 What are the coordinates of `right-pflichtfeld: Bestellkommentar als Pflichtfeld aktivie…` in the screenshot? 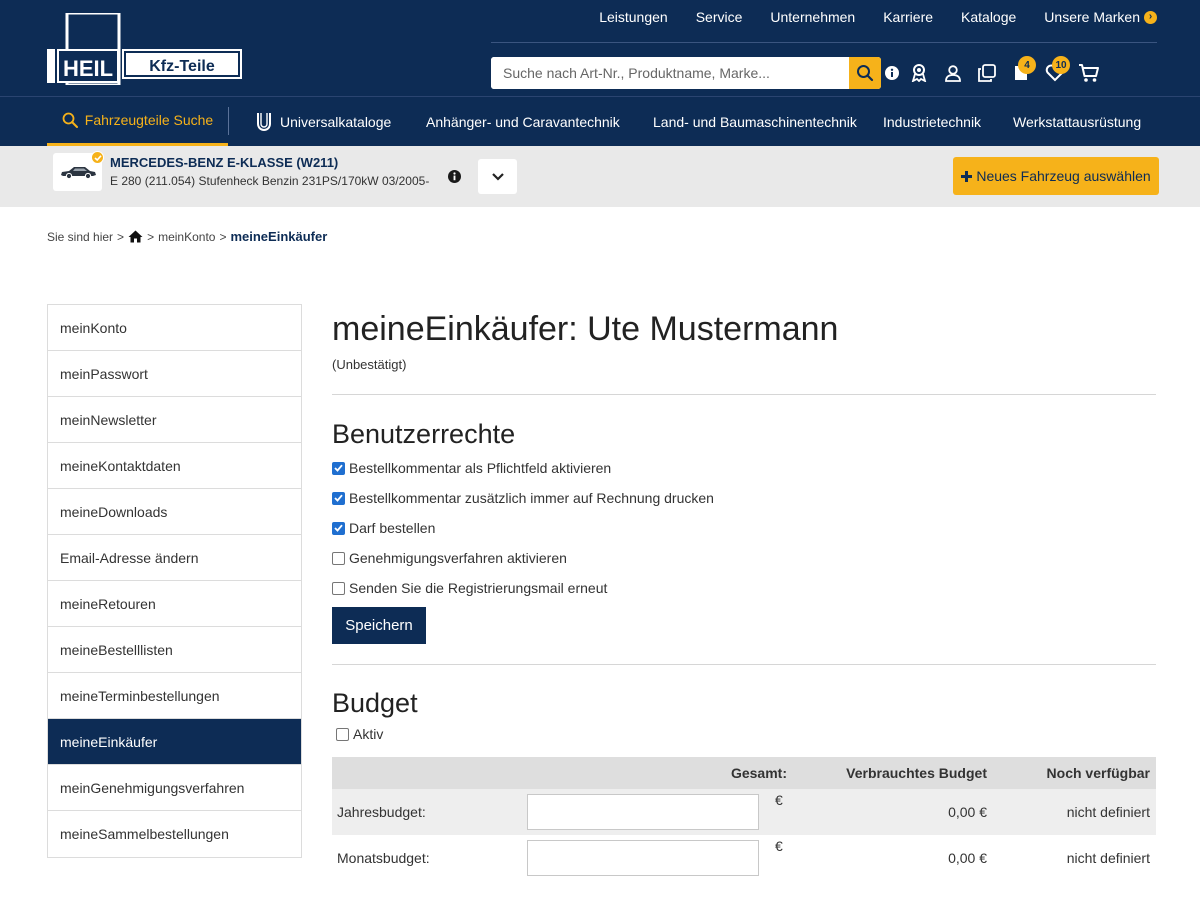 It's located at (744, 468).